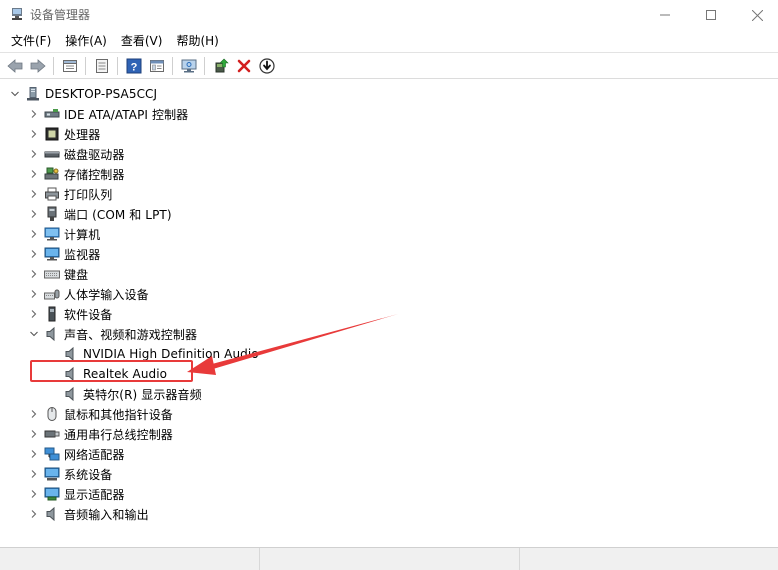 The height and width of the screenshot is (570, 778). Describe the element at coordinates (33, 94) in the screenshot. I see `computer-root-icon` at that location.